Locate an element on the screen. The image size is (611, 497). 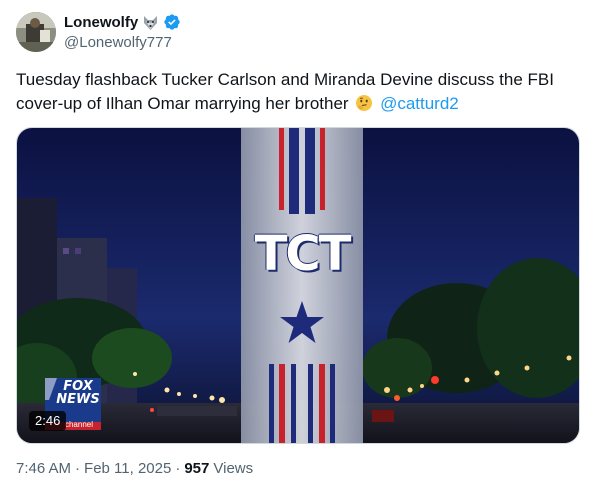
network-logo: FOX NEWS is located at coordinates (78, 393).